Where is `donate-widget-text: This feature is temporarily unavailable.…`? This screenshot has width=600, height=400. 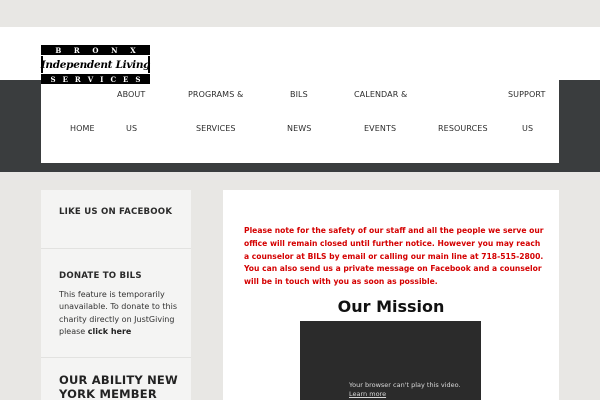 donate-widget-text: This feature is temporarily unavailable.… is located at coordinates (119, 313).